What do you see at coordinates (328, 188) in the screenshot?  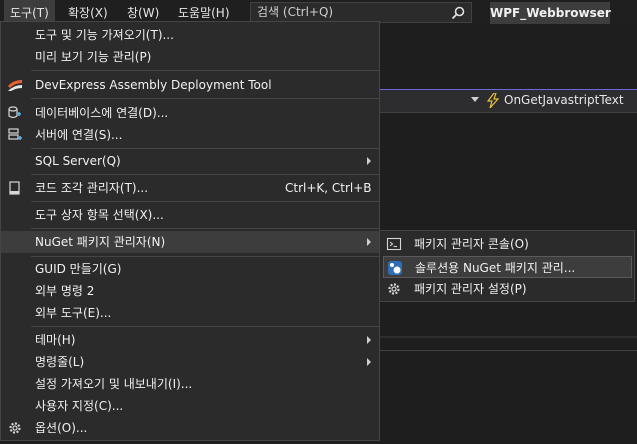 I see `menu-item-shortcut: Ctrl+K, Ctrl+B` at bounding box center [328, 188].